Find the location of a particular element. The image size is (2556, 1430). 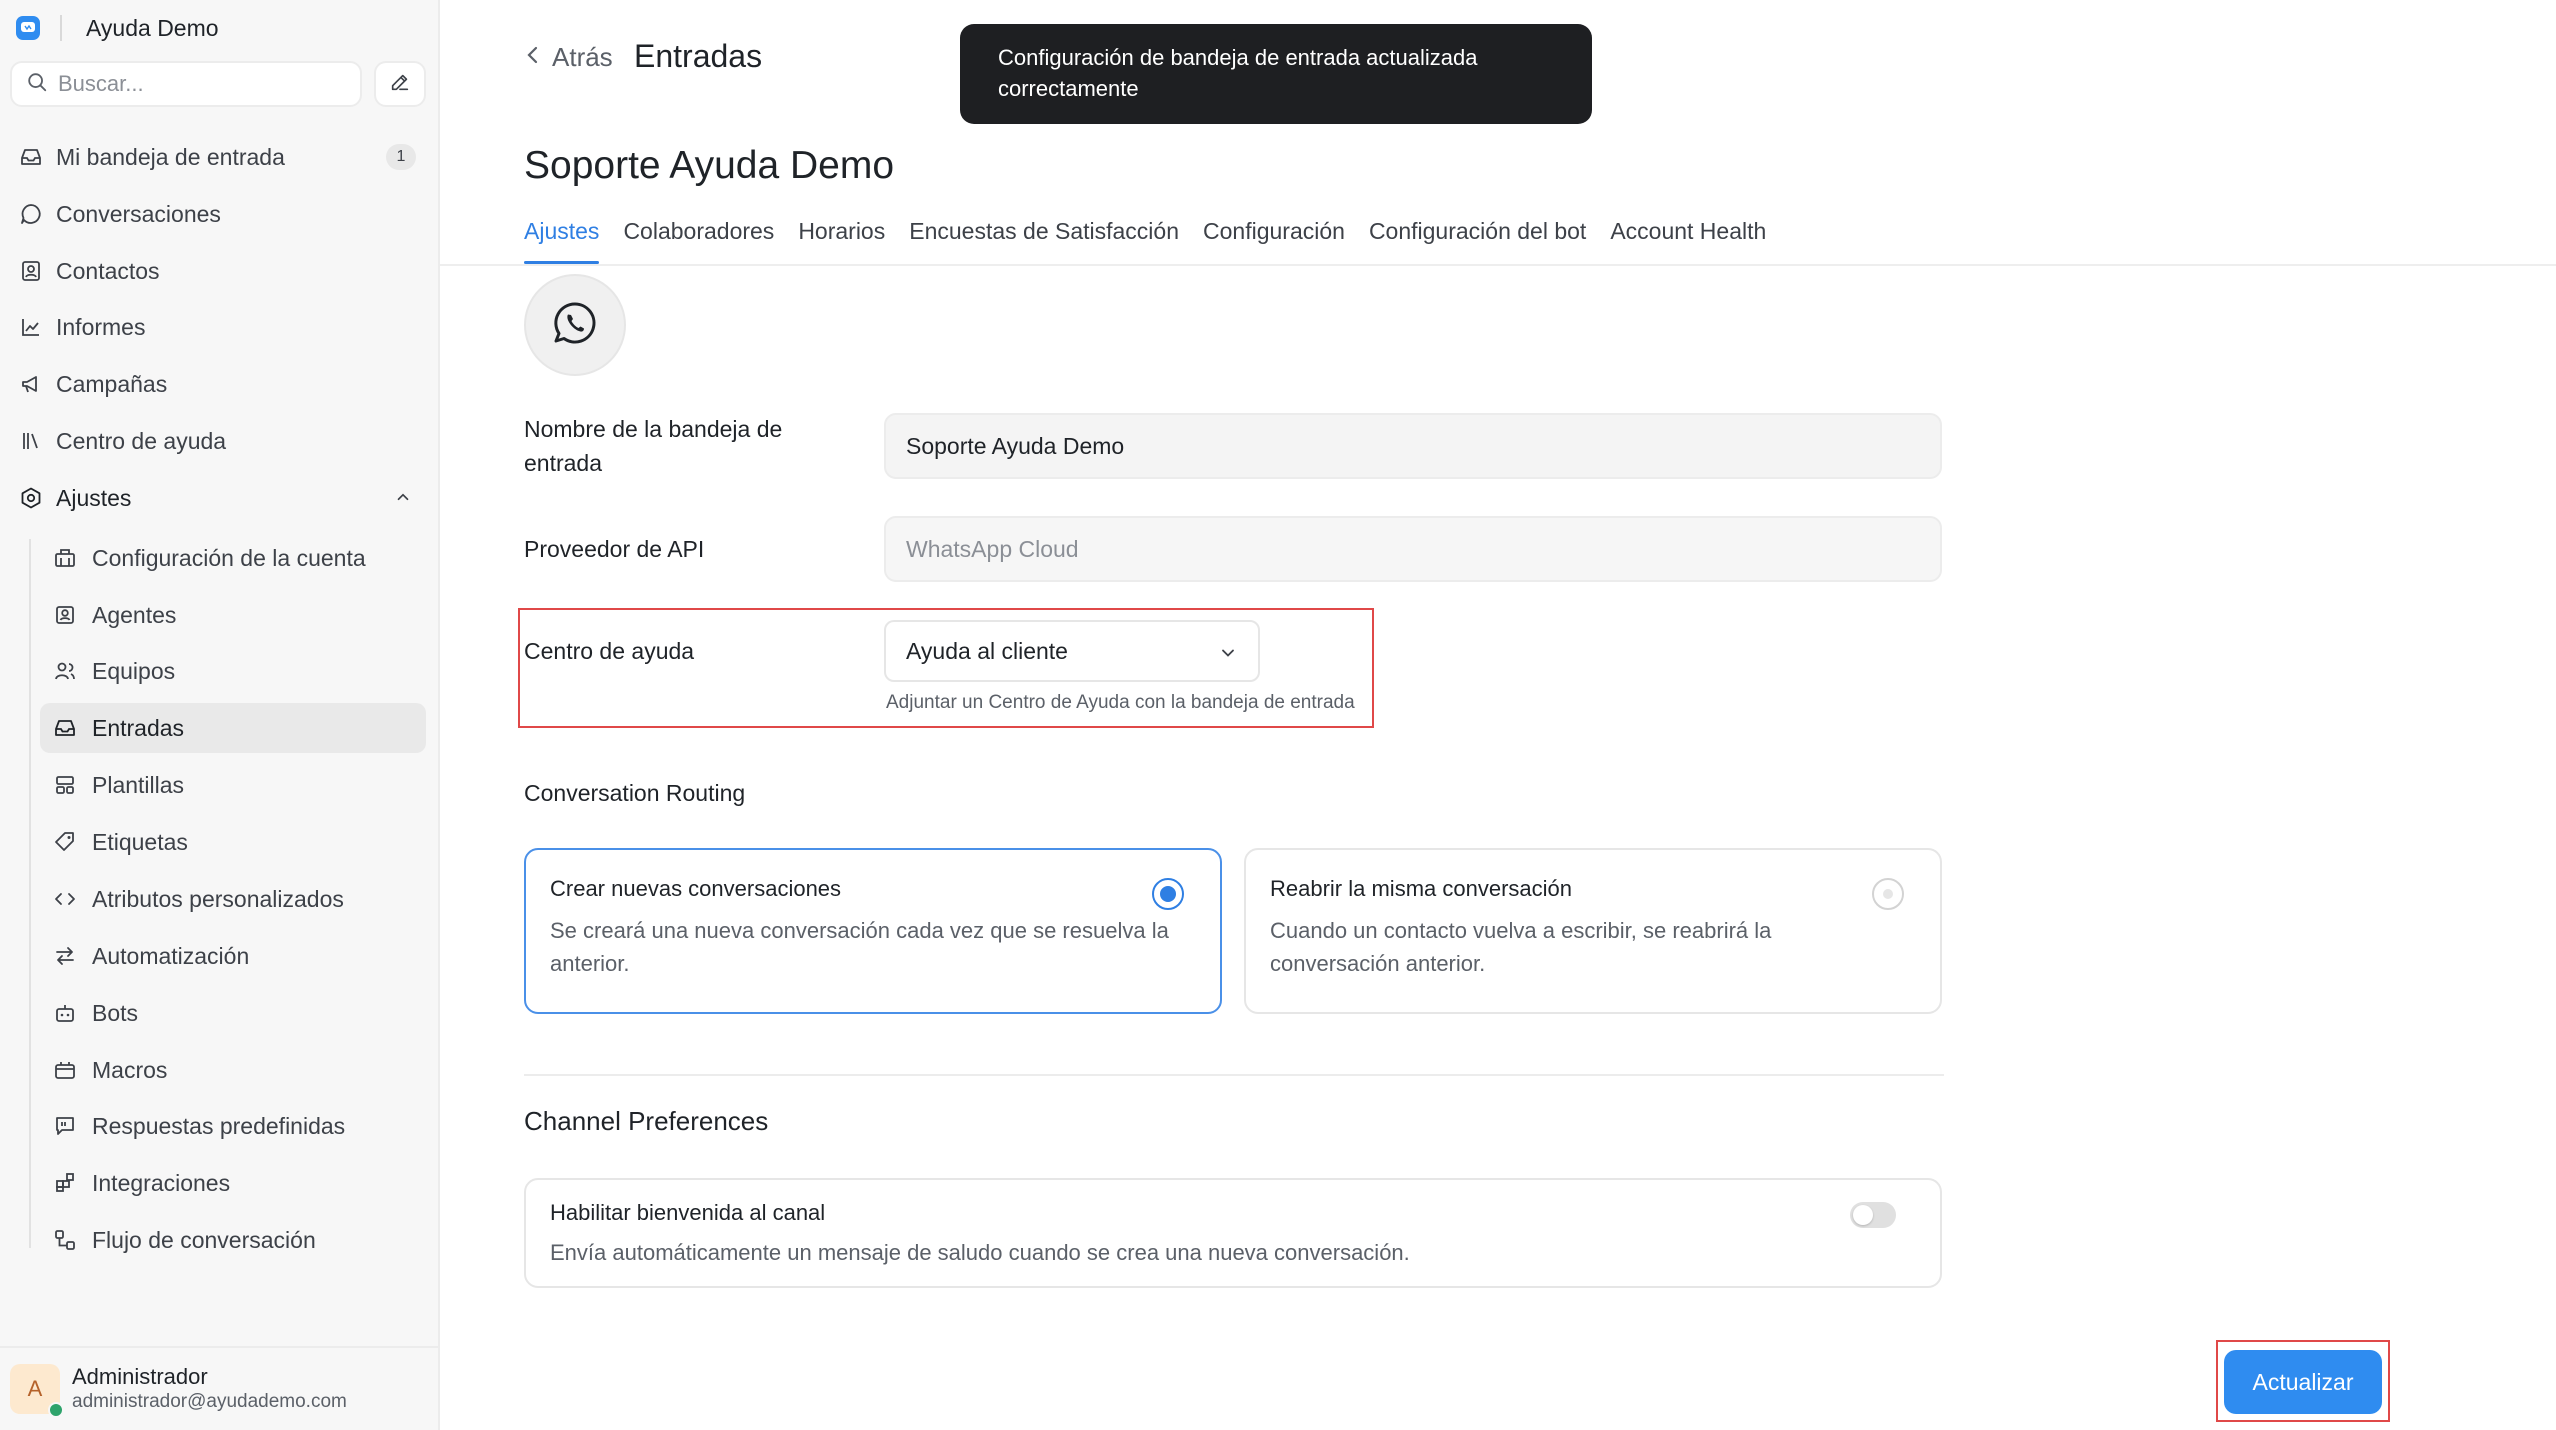

sidebar-item-reports: Informes is located at coordinates (217, 327).